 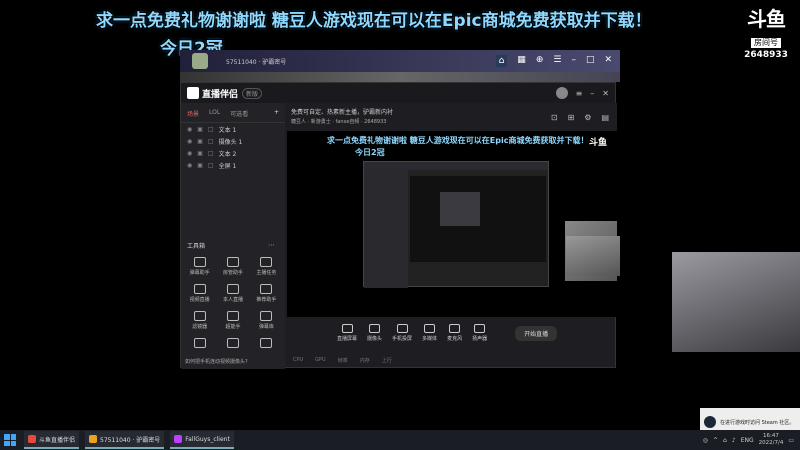 What do you see at coordinates (771, 440) in the screenshot?
I see `clock: 16:47 2022/7/4` at bounding box center [771, 440].